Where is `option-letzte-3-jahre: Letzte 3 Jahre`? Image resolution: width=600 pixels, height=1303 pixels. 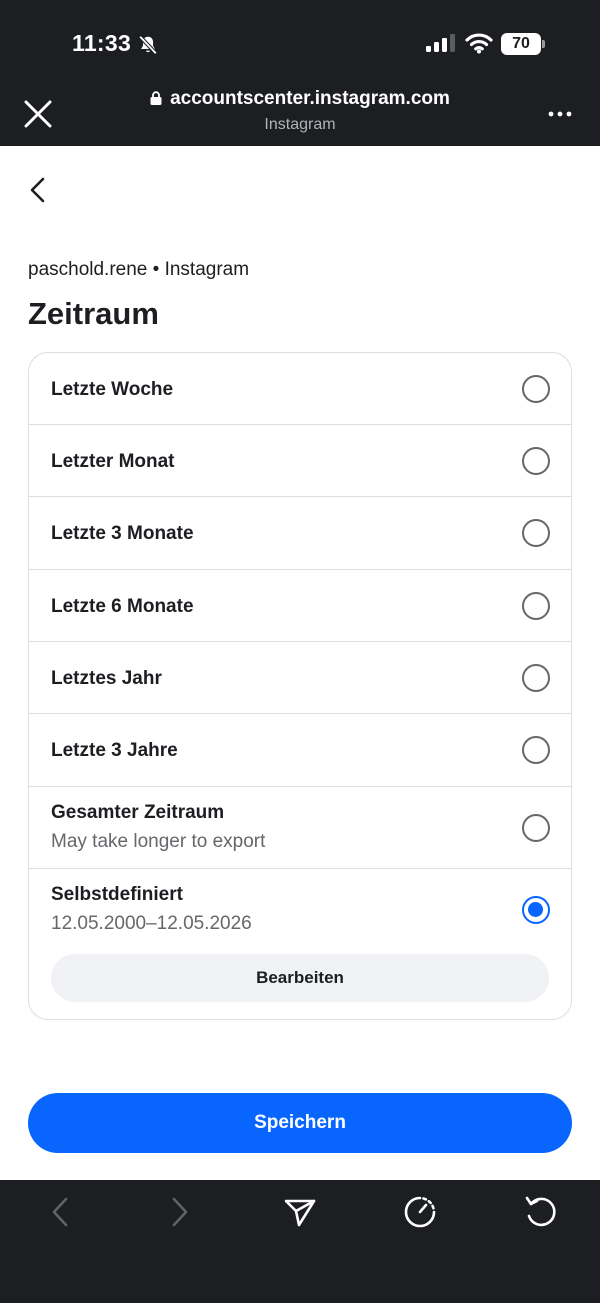 option-letzte-3-jahre: Letzte 3 Jahre is located at coordinates (300, 750).